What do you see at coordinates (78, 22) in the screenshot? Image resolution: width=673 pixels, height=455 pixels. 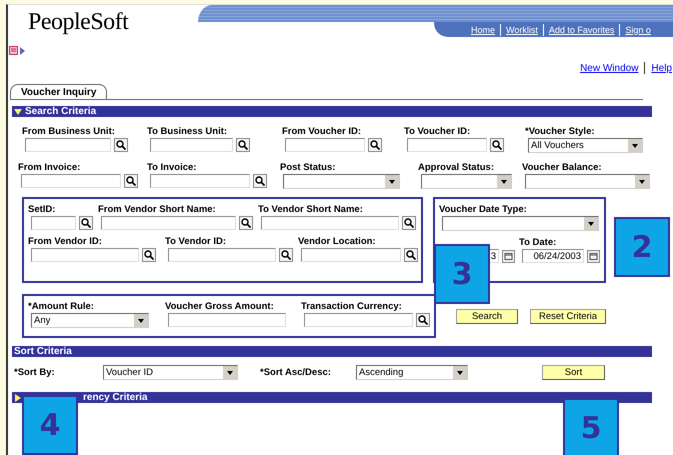 I see `logo: PeopleSoft` at bounding box center [78, 22].